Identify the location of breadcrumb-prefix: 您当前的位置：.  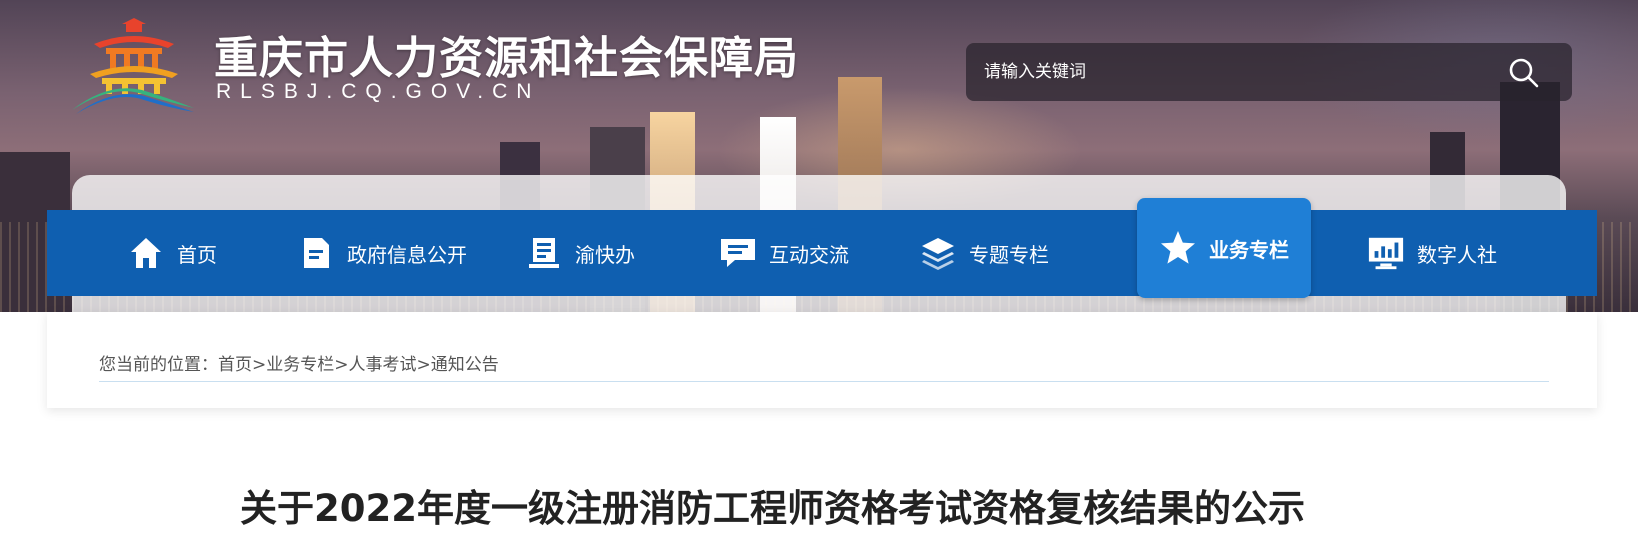
(158, 365).